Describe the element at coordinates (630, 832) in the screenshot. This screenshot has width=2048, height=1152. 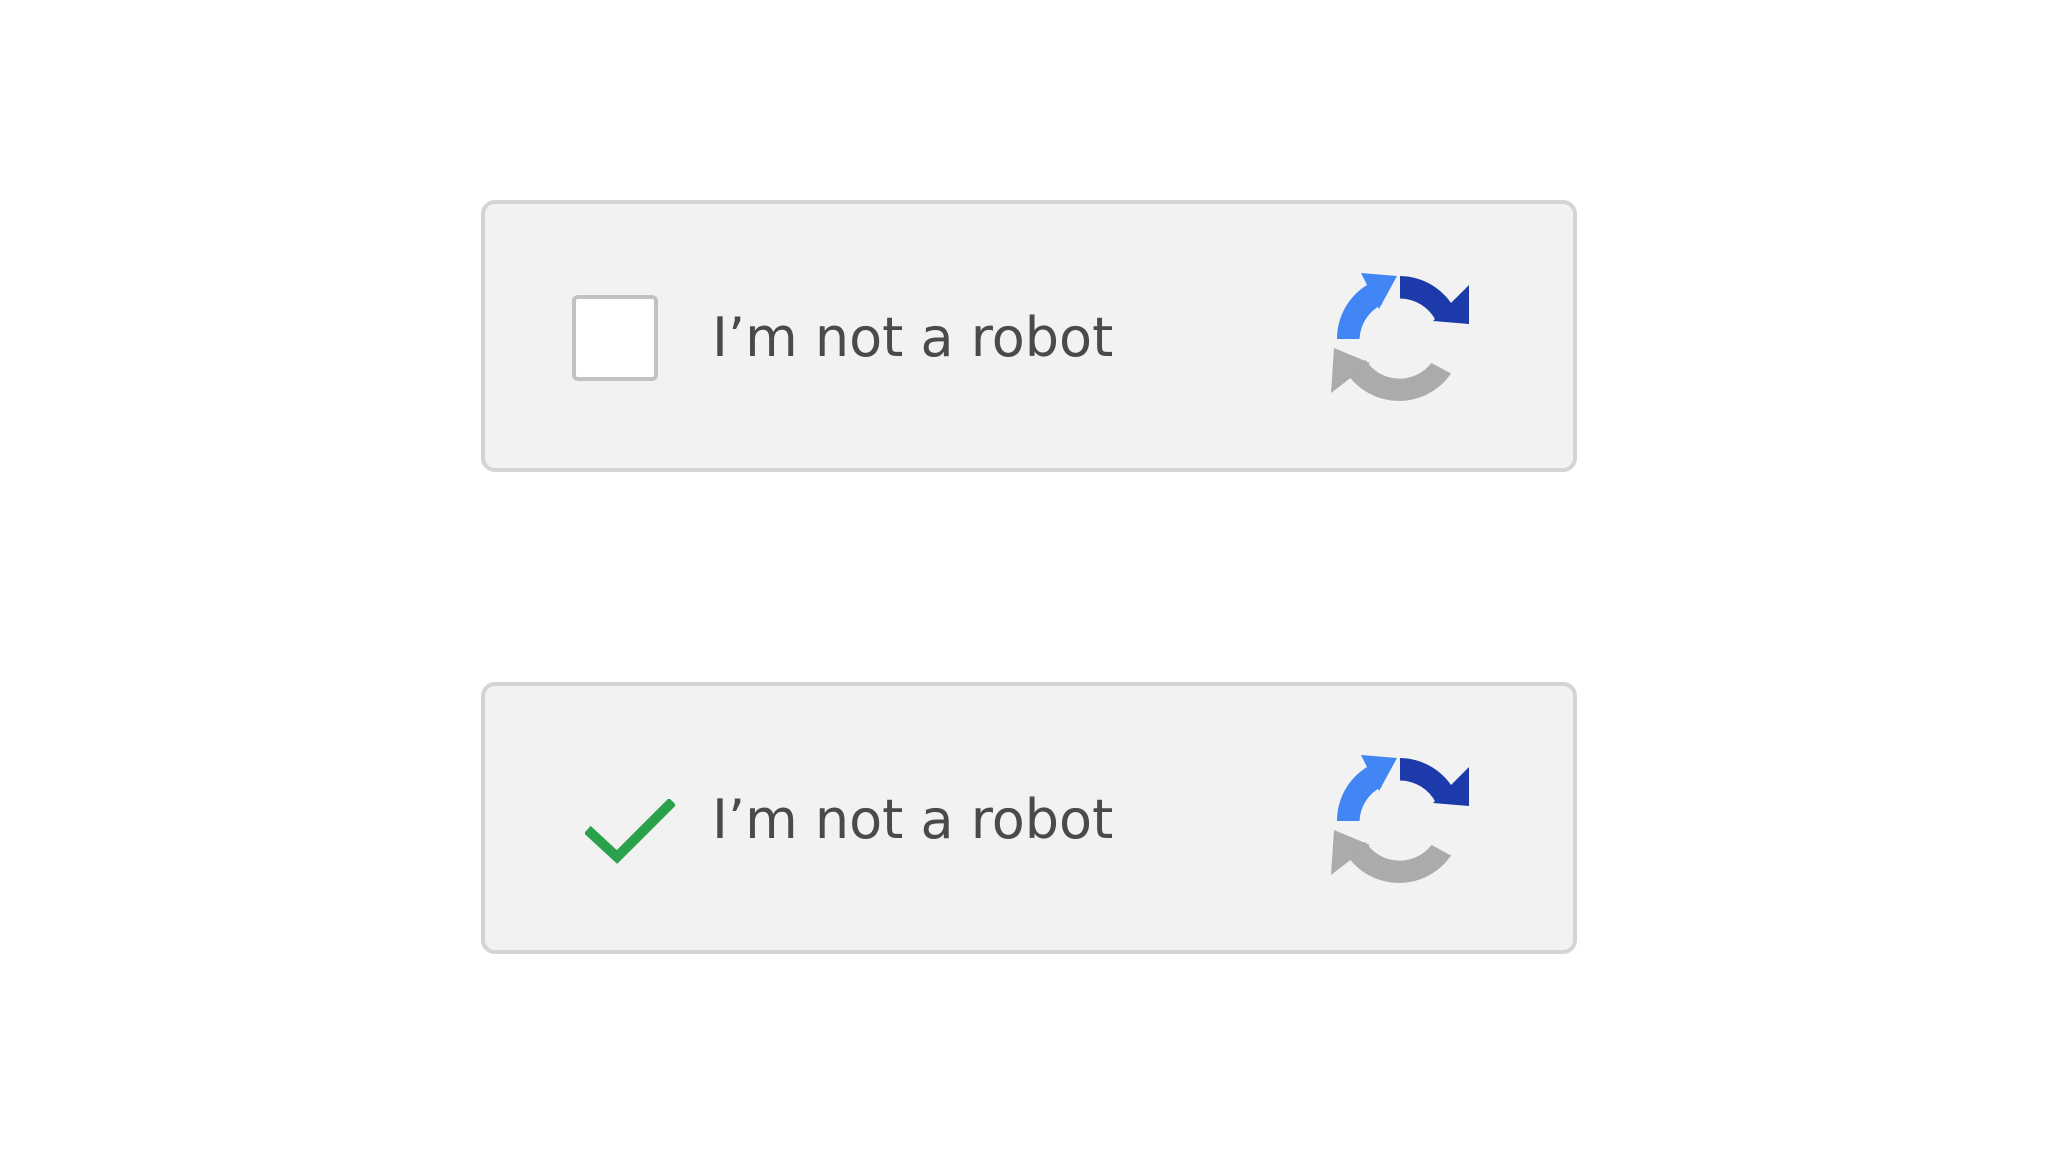
I see `checkmark-icon` at that location.